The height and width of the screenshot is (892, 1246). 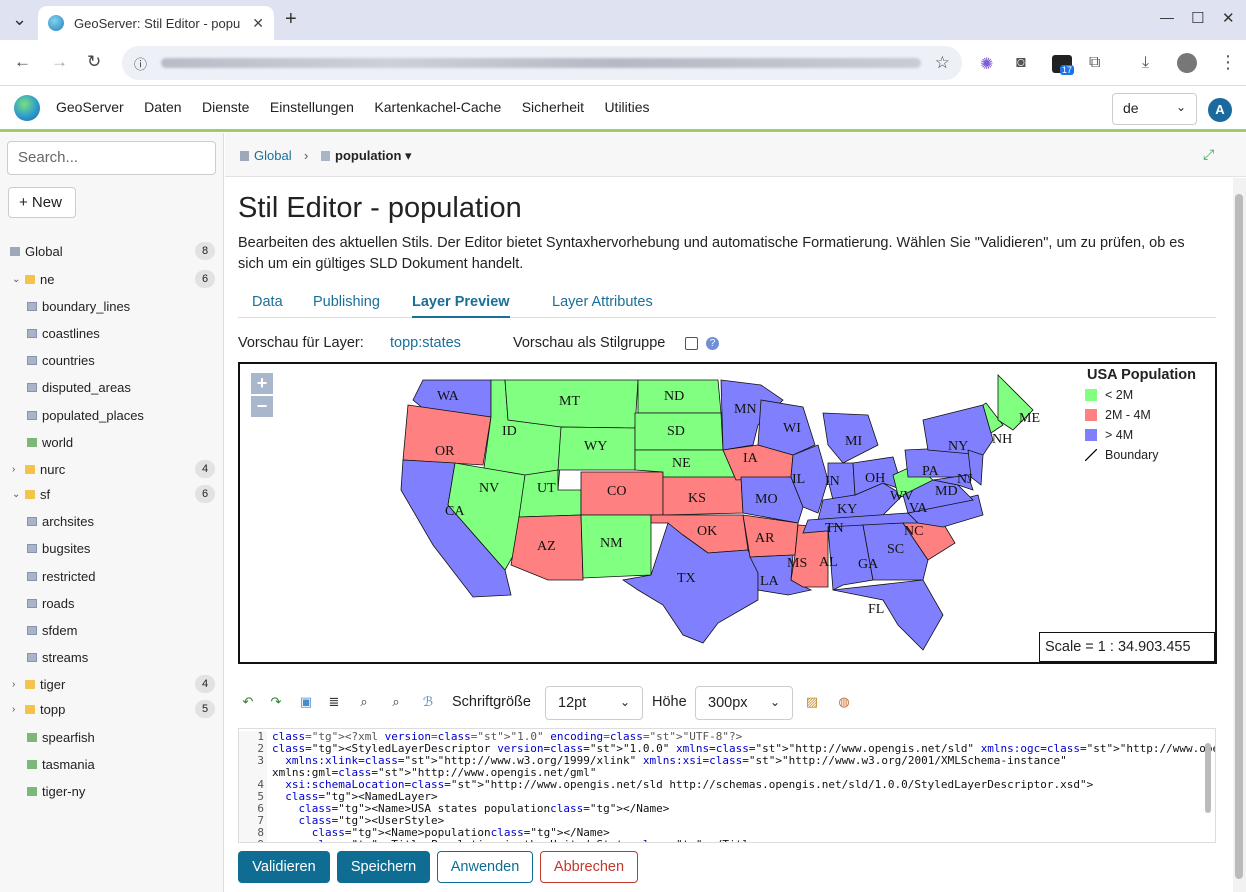 What do you see at coordinates (112, 306) in the screenshot?
I see `tree-item: boundary_lines` at bounding box center [112, 306].